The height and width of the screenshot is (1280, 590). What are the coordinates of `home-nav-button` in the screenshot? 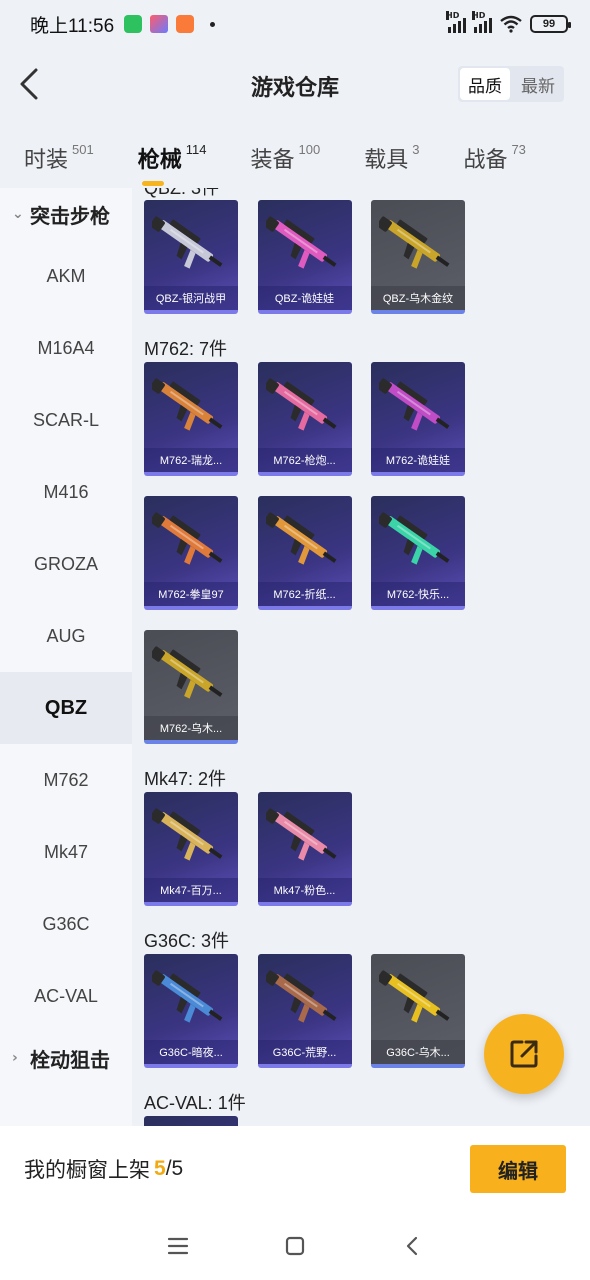 It's located at (295, 1246).